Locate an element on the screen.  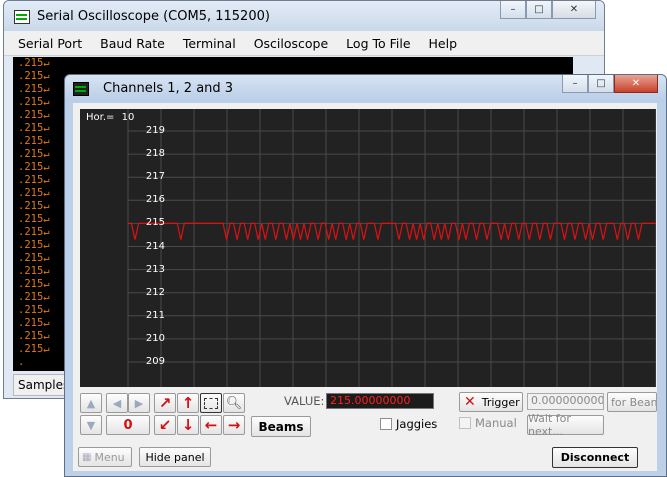
zoom-box-icon is located at coordinates (211, 403).